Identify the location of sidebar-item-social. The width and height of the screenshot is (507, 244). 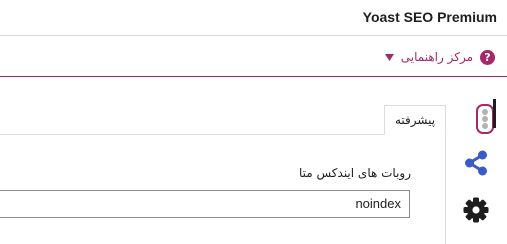
(476, 165).